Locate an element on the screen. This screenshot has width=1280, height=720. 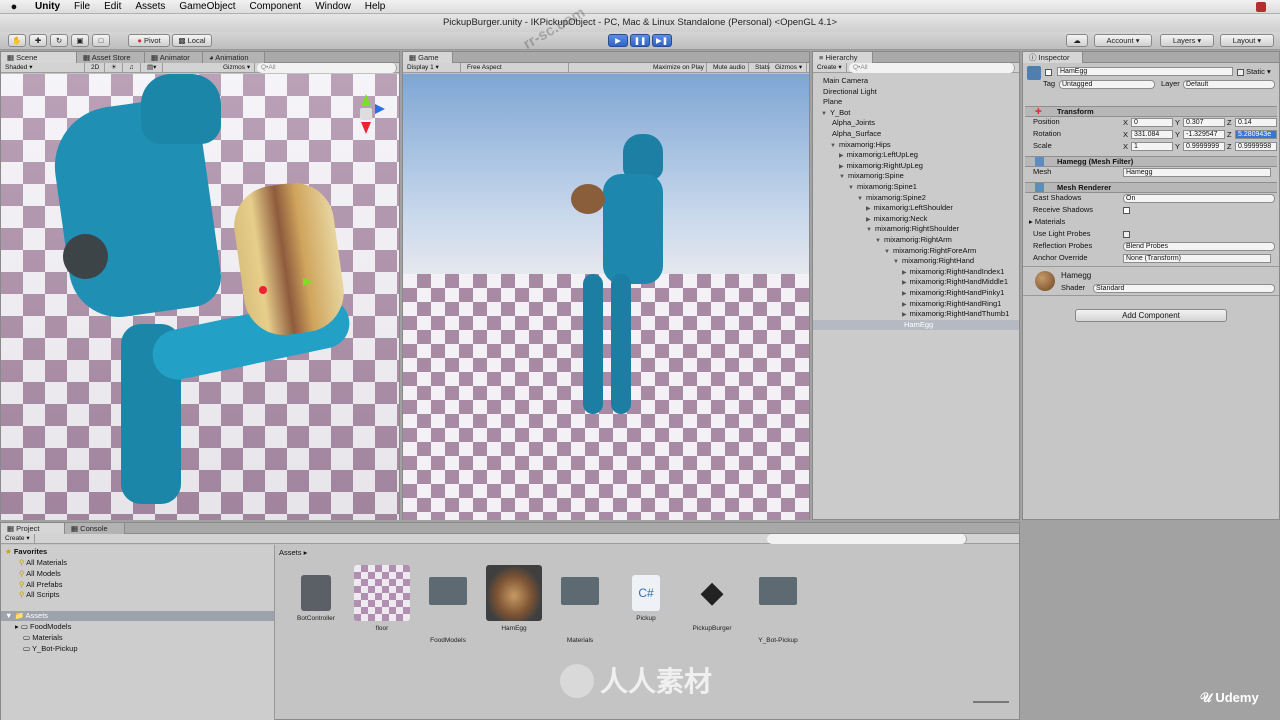
asset-item: FoodModels is located at coordinates (448, 604).